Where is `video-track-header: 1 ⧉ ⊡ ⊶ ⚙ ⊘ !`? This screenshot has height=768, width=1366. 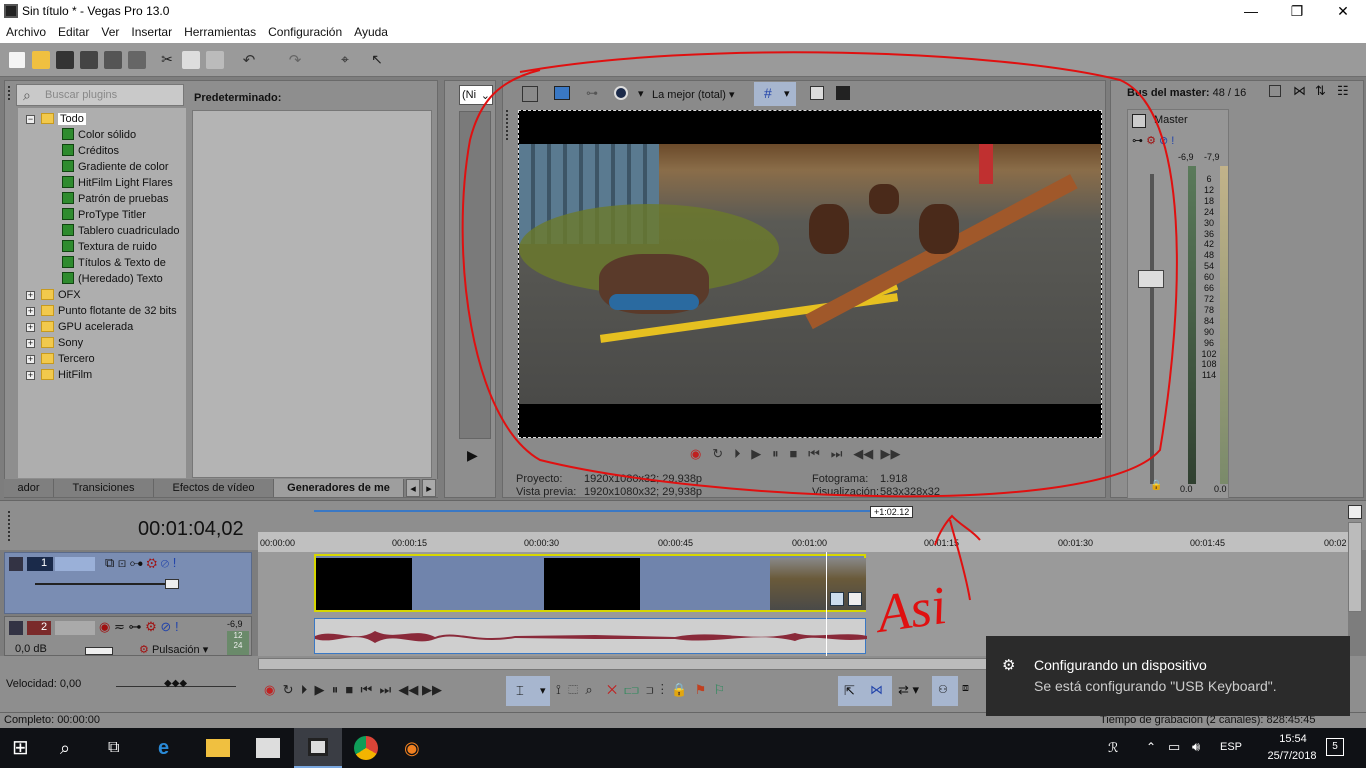
video-track-header: 1 ⧉ ⊡ ⊶ ⚙ ⊘ ! is located at coordinates (128, 583).